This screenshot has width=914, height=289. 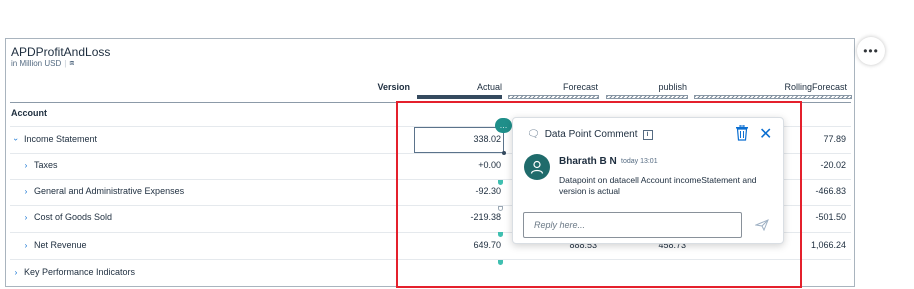 I want to click on reply-input, so click(x=632, y=225).